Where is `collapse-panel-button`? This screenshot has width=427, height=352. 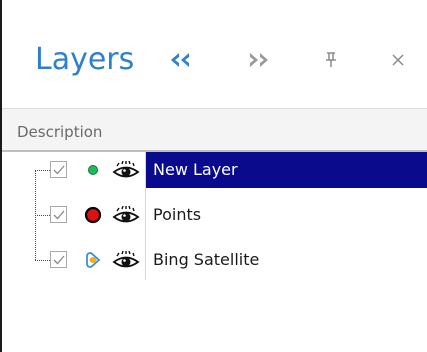
collapse-panel-button is located at coordinates (180, 60).